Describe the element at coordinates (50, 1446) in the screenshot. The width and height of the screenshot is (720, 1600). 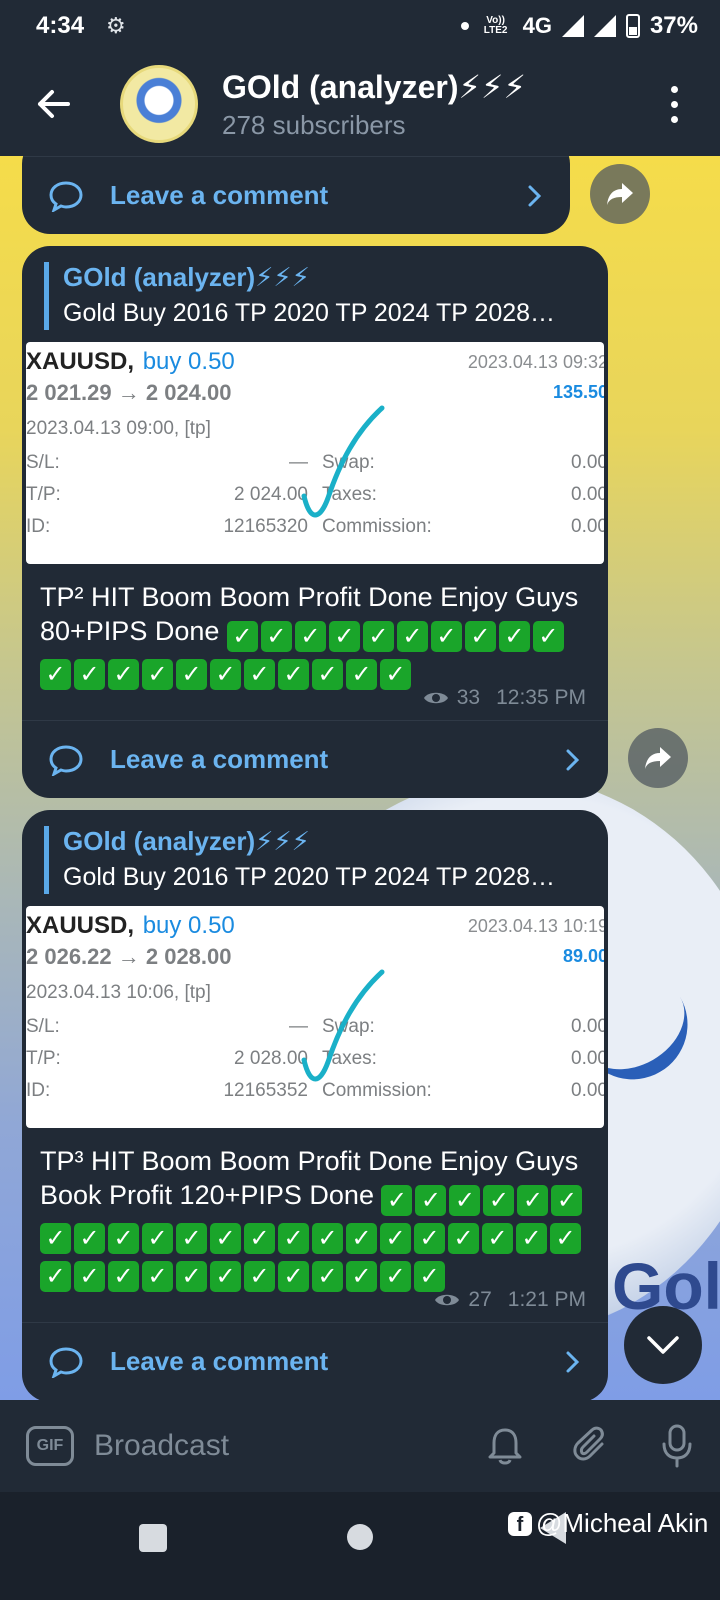
I see `gif-button: GIF` at that location.